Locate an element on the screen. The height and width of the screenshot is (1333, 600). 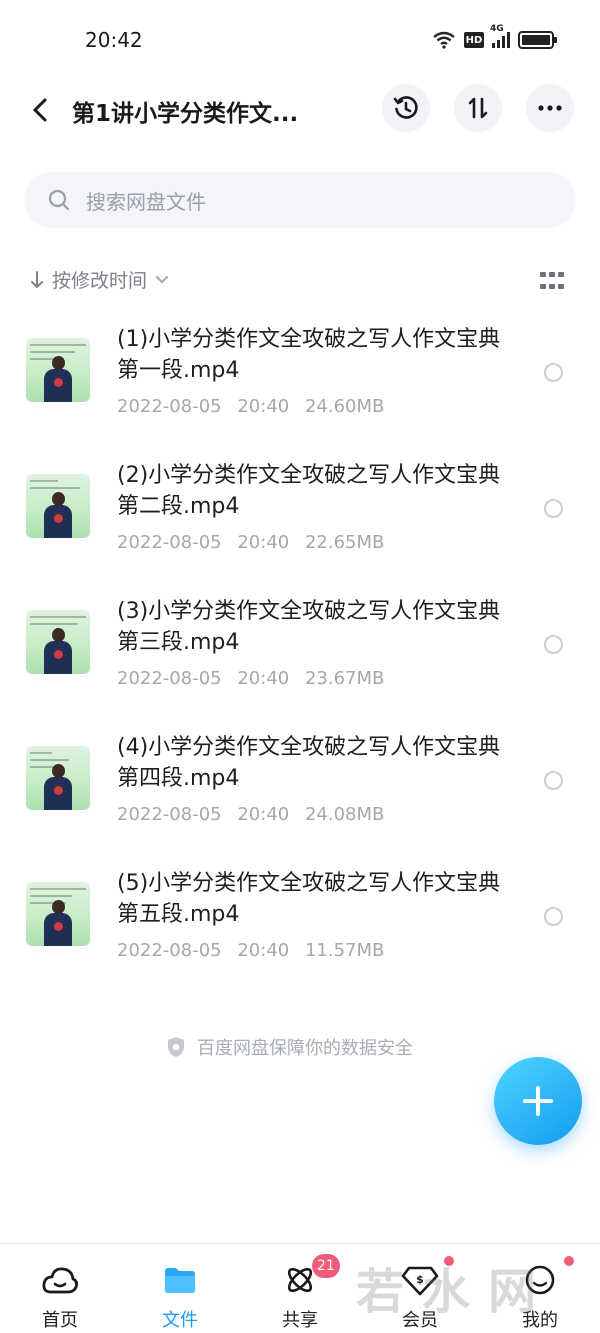
share-count-badge: 21 is located at coordinates (326, 1266).